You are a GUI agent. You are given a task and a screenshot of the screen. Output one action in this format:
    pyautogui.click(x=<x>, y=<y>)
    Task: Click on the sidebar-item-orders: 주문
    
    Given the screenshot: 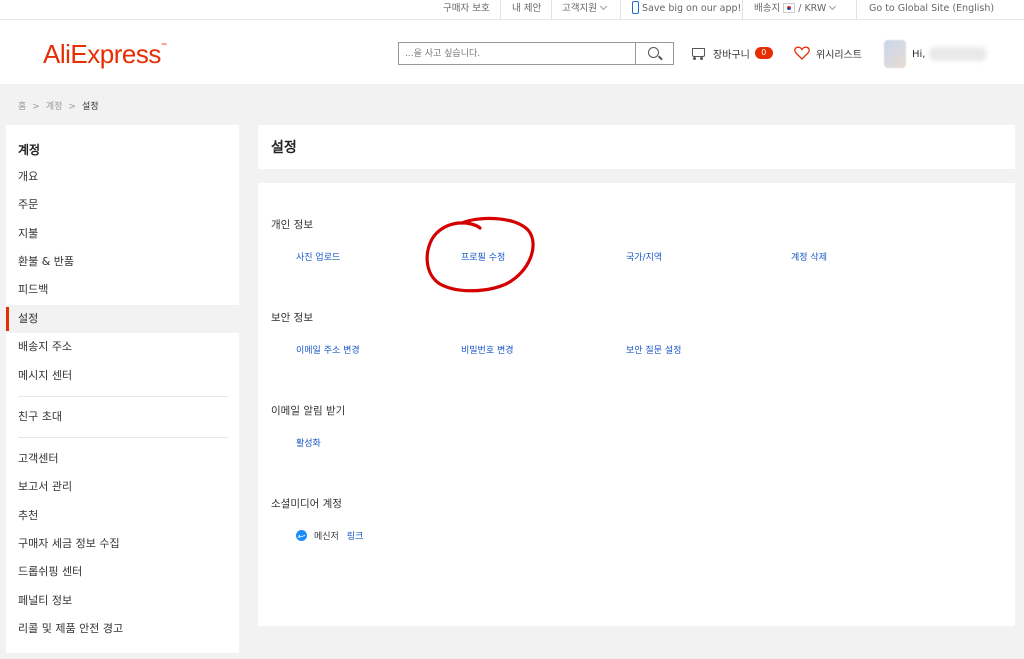 What is the action you would take?
    pyautogui.click(x=122, y=205)
    